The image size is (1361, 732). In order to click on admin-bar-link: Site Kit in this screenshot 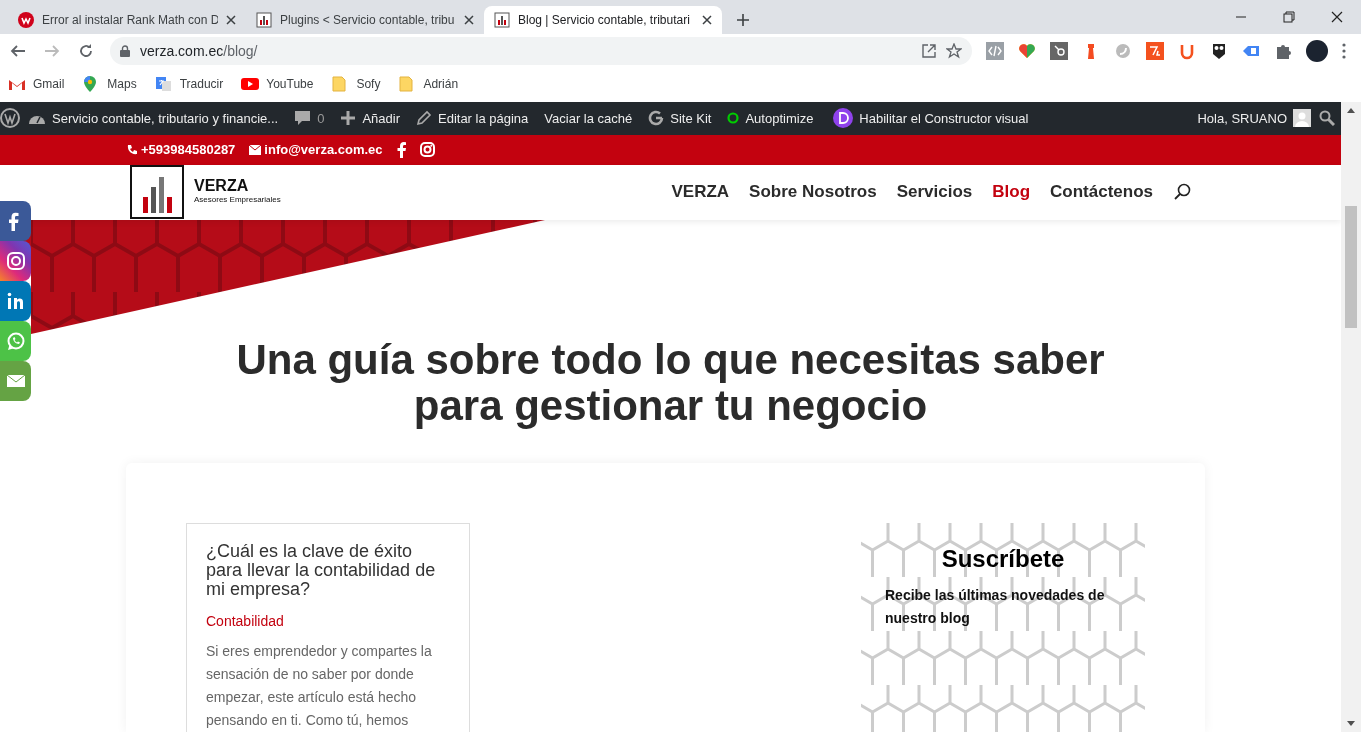, I will do `click(680, 118)`.